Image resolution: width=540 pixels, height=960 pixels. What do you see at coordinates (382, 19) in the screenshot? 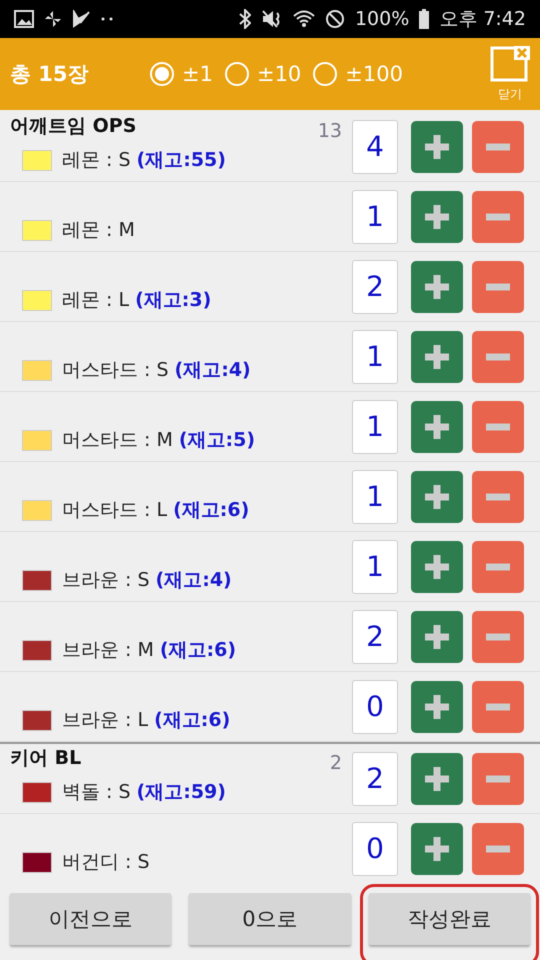
I see `battery-level: 100%` at bounding box center [382, 19].